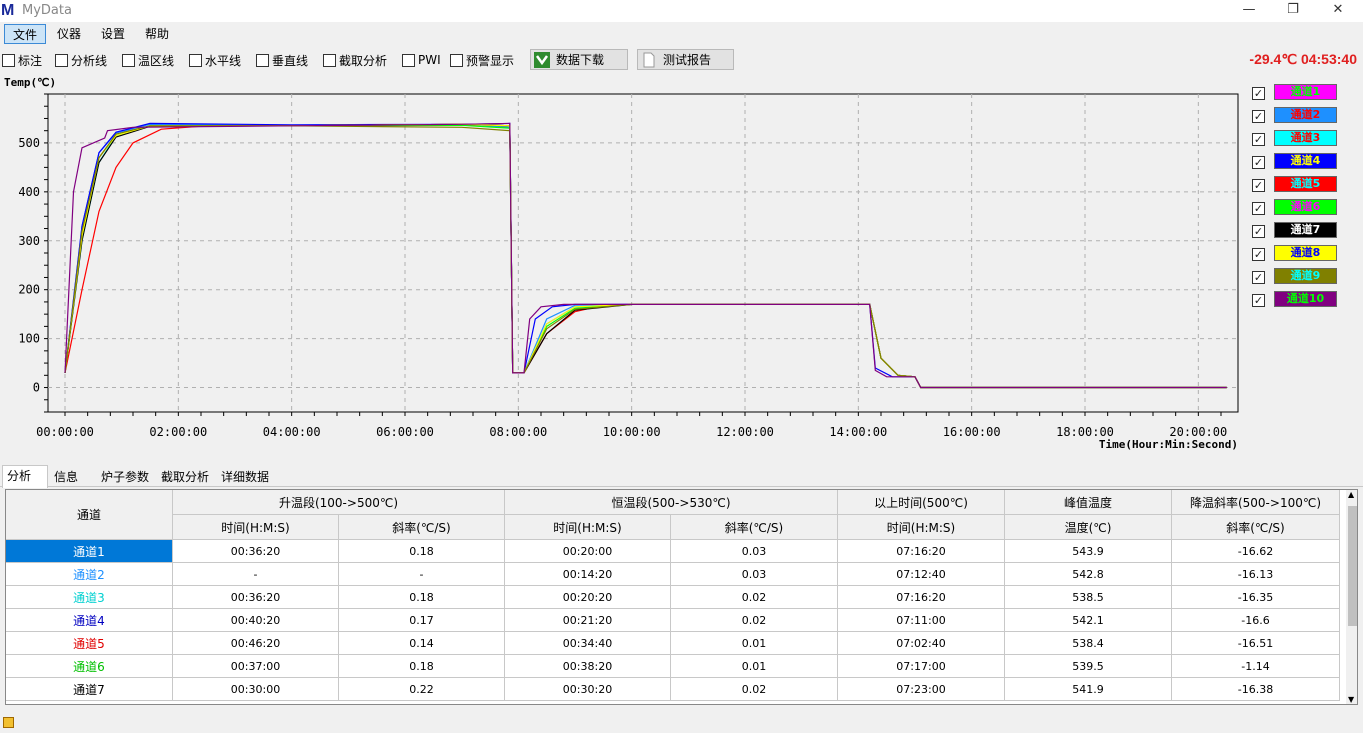  What do you see at coordinates (256, 551) in the screenshot?
I see `table-cell: 00:36:20` at bounding box center [256, 551].